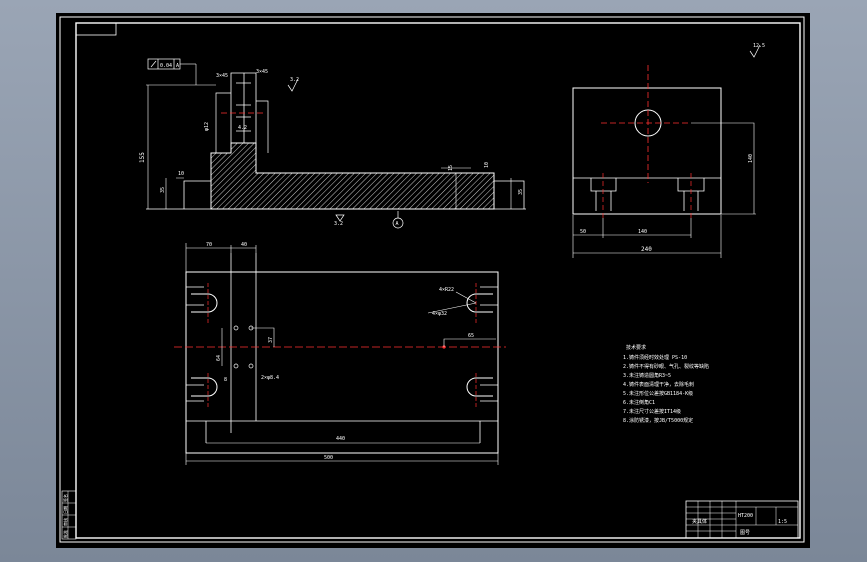  What do you see at coordinates (658, 384) in the screenshot?
I see `note-line-4: 4.铸件表面清理干净，去除毛刺` at bounding box center [658, 384].